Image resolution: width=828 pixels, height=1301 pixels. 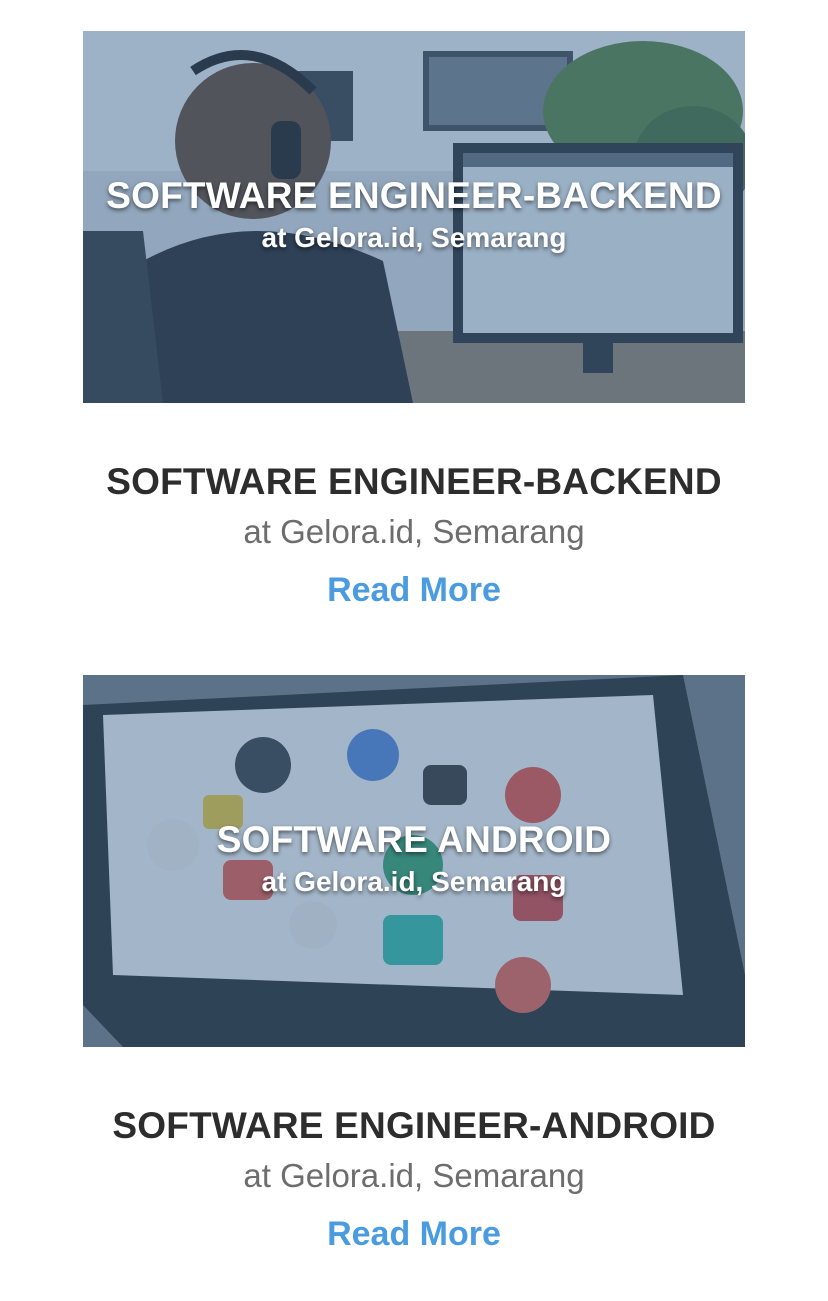 What do you see at coordinates (414, 839) in the screenshot?
I see `banner-title: SOFTWARE ANDROID` at bounding box center [414, 839].